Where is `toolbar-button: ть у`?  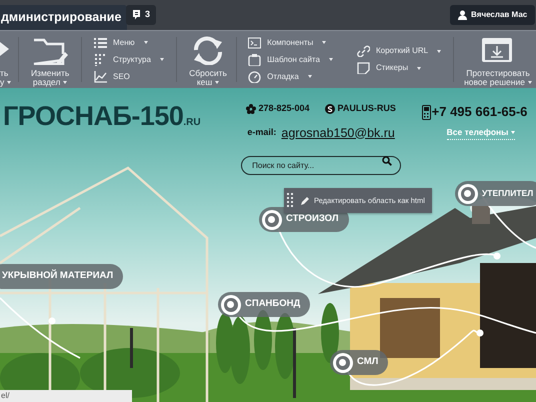
toolbar-button: ть у is located at coordinates (6, 59).